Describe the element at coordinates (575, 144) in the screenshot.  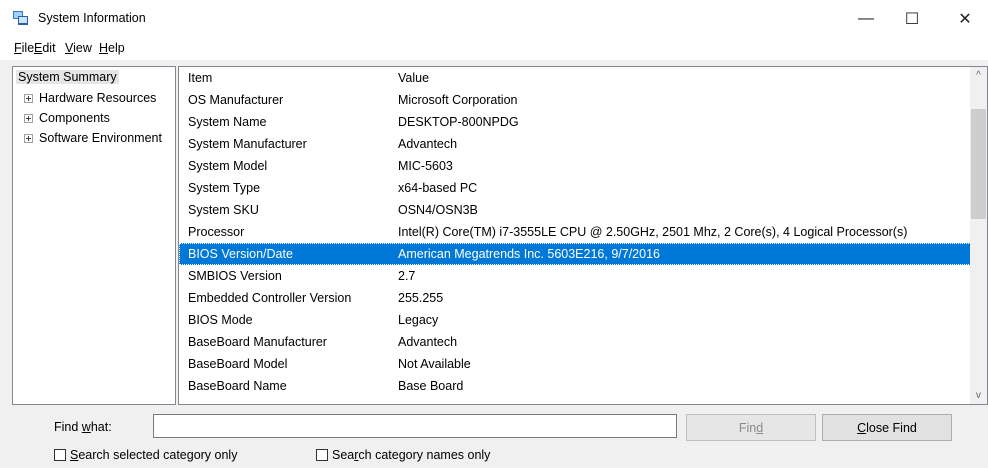
I see `list-row: System Manufacturer Advantech` at that location.